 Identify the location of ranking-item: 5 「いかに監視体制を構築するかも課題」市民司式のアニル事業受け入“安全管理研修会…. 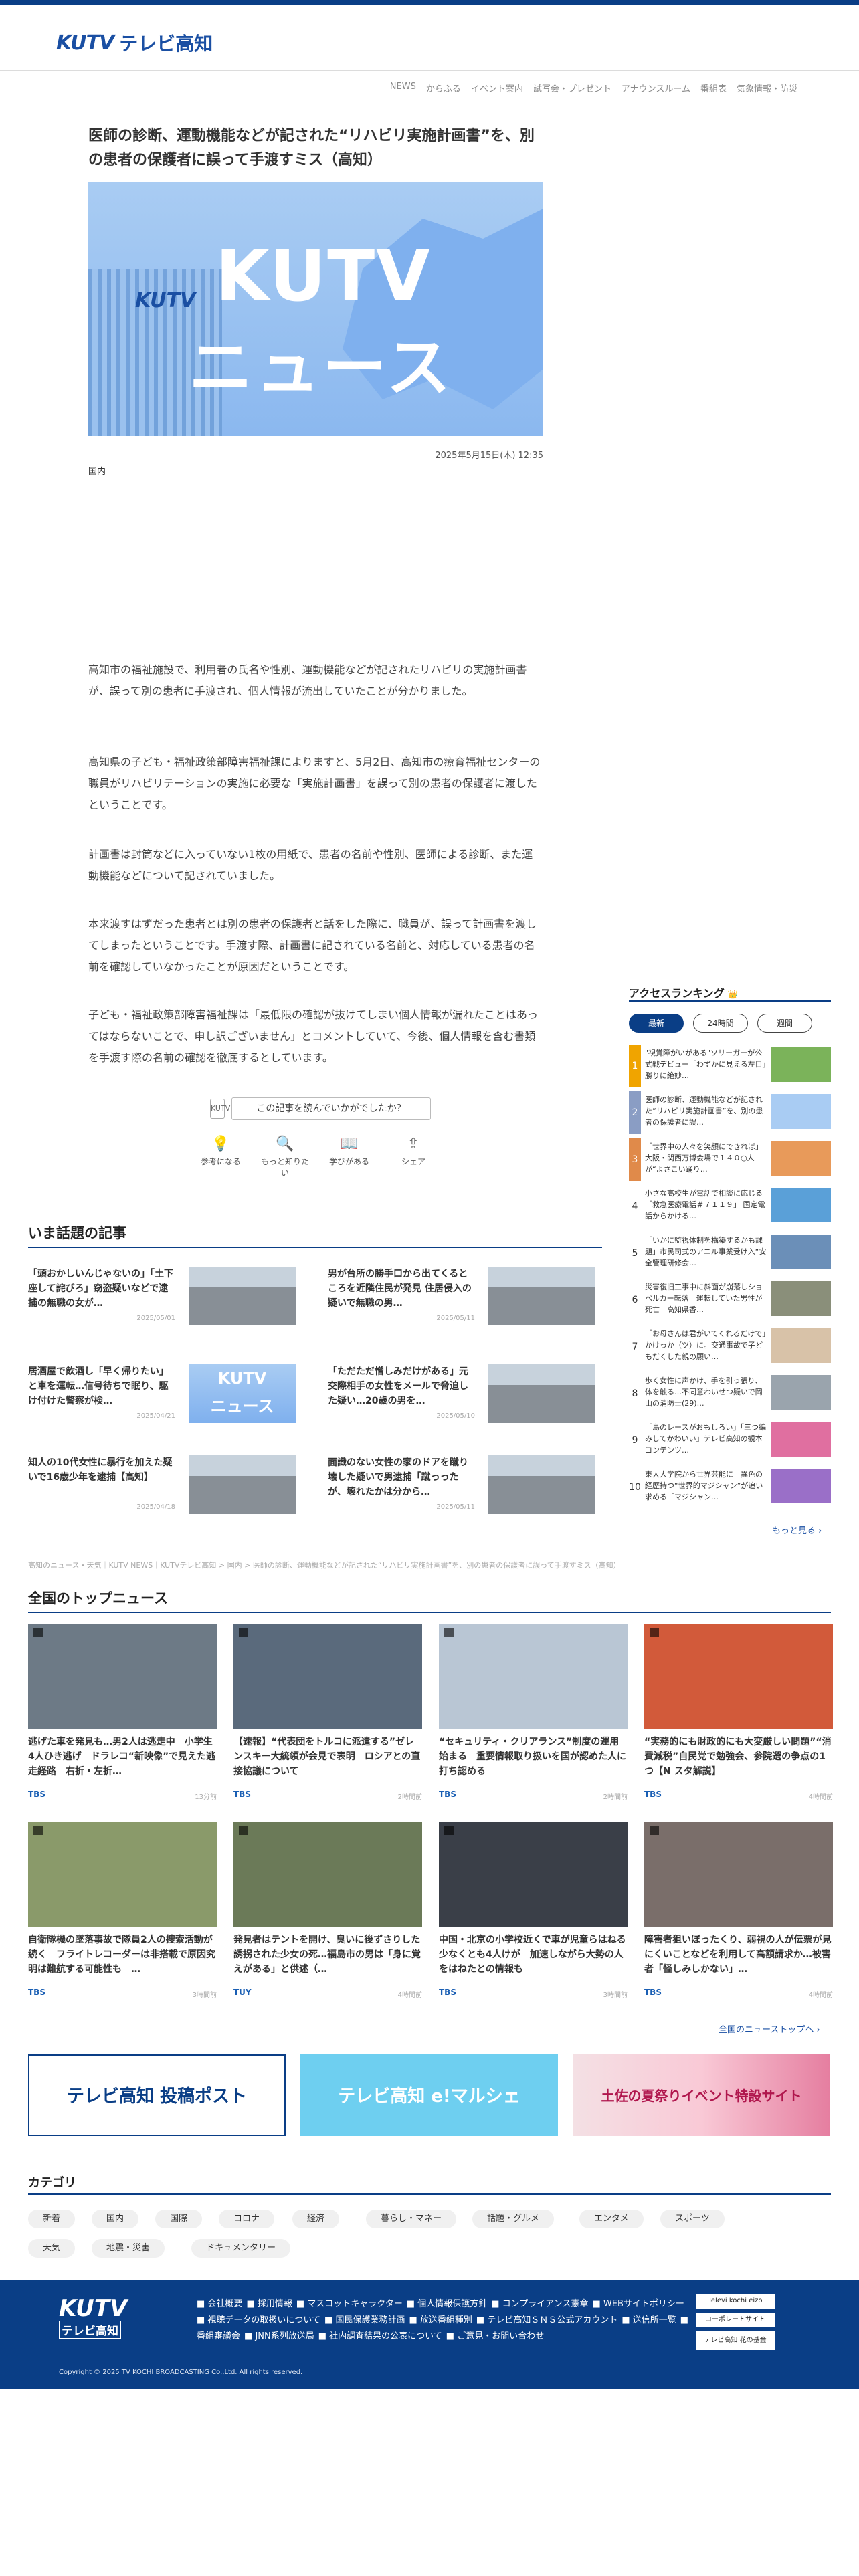
(730, 1253).